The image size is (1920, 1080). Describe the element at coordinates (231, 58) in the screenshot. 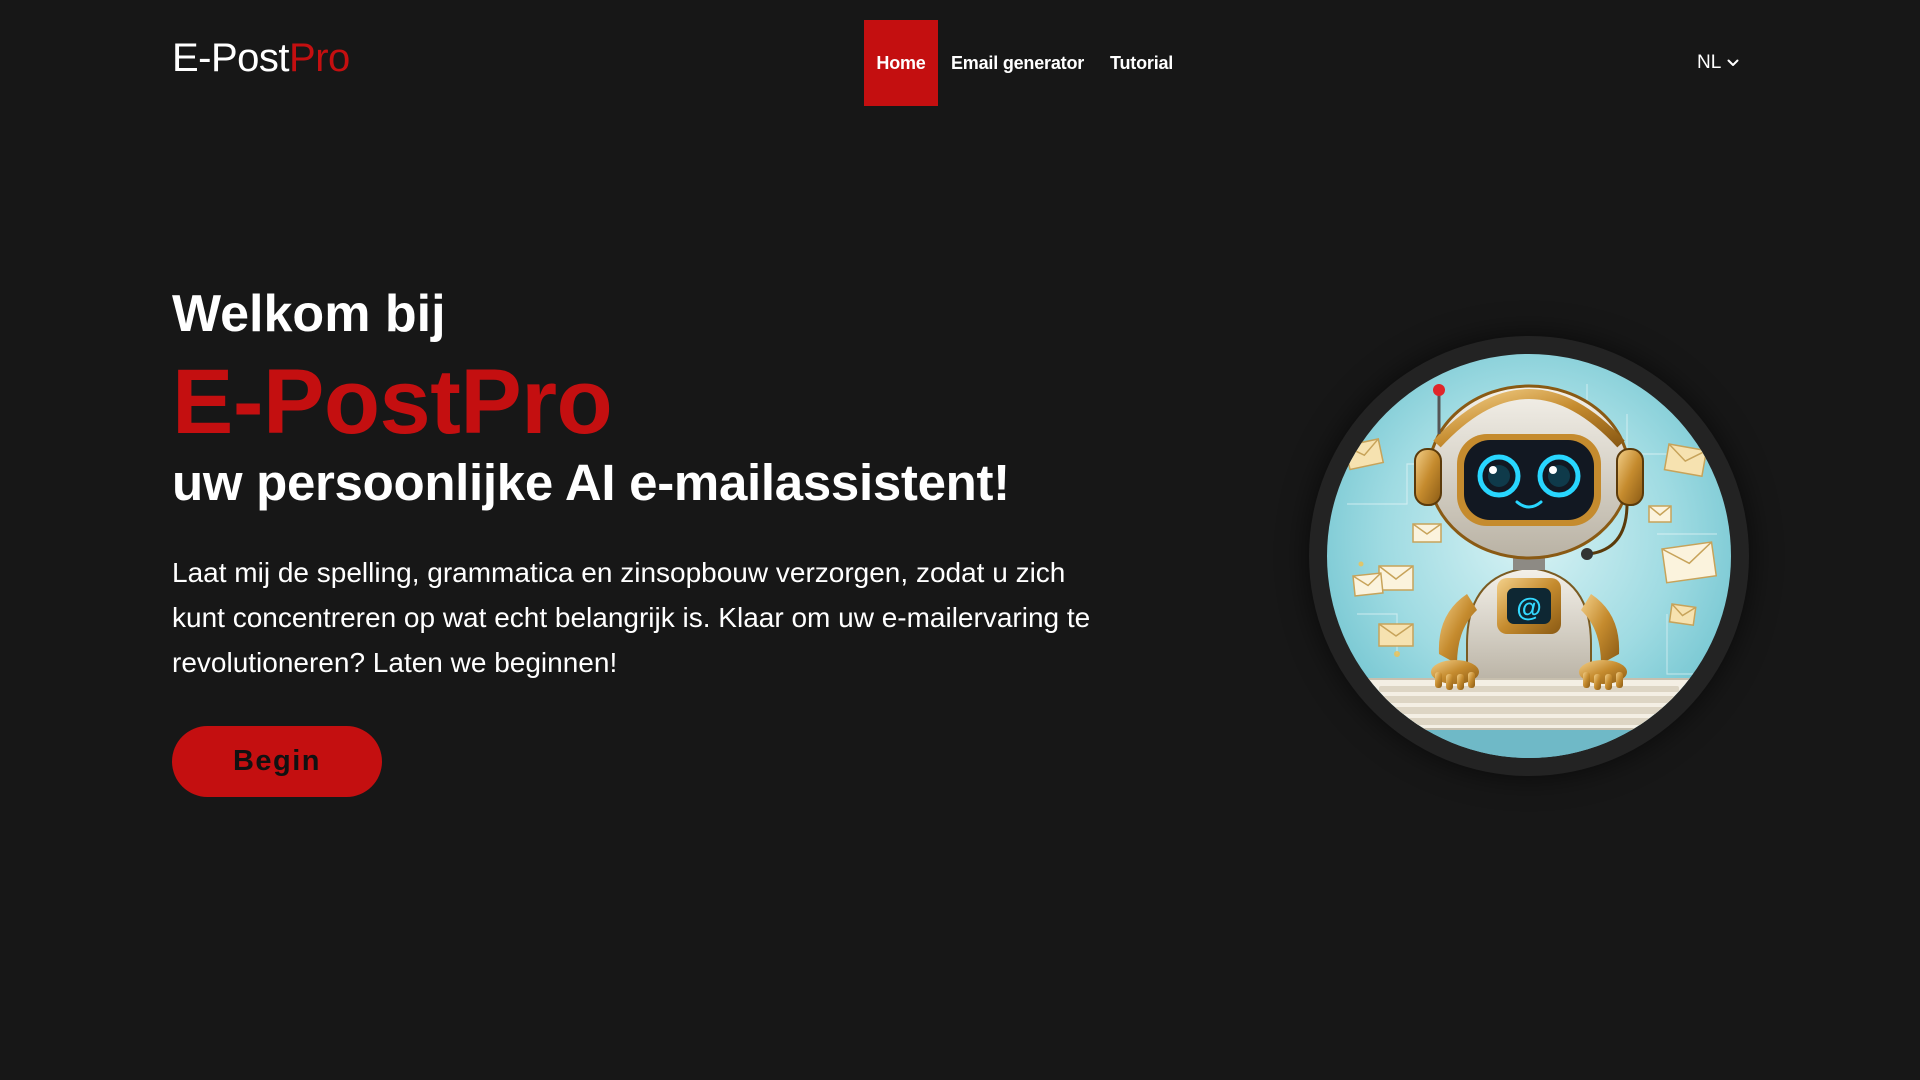

I see `logo-text-main: E-Post` at that location.